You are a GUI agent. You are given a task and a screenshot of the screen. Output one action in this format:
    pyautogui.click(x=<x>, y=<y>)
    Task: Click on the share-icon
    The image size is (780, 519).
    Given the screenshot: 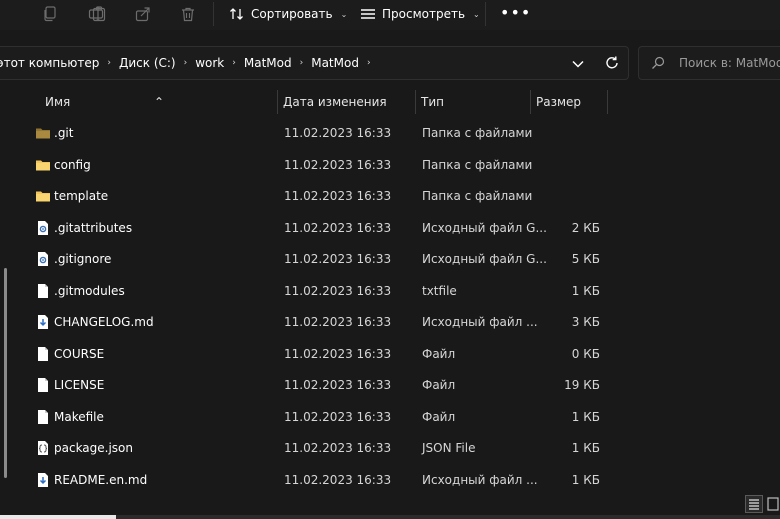 What is the action you would take?
    pyautogui.click(x=143, y=14)
    